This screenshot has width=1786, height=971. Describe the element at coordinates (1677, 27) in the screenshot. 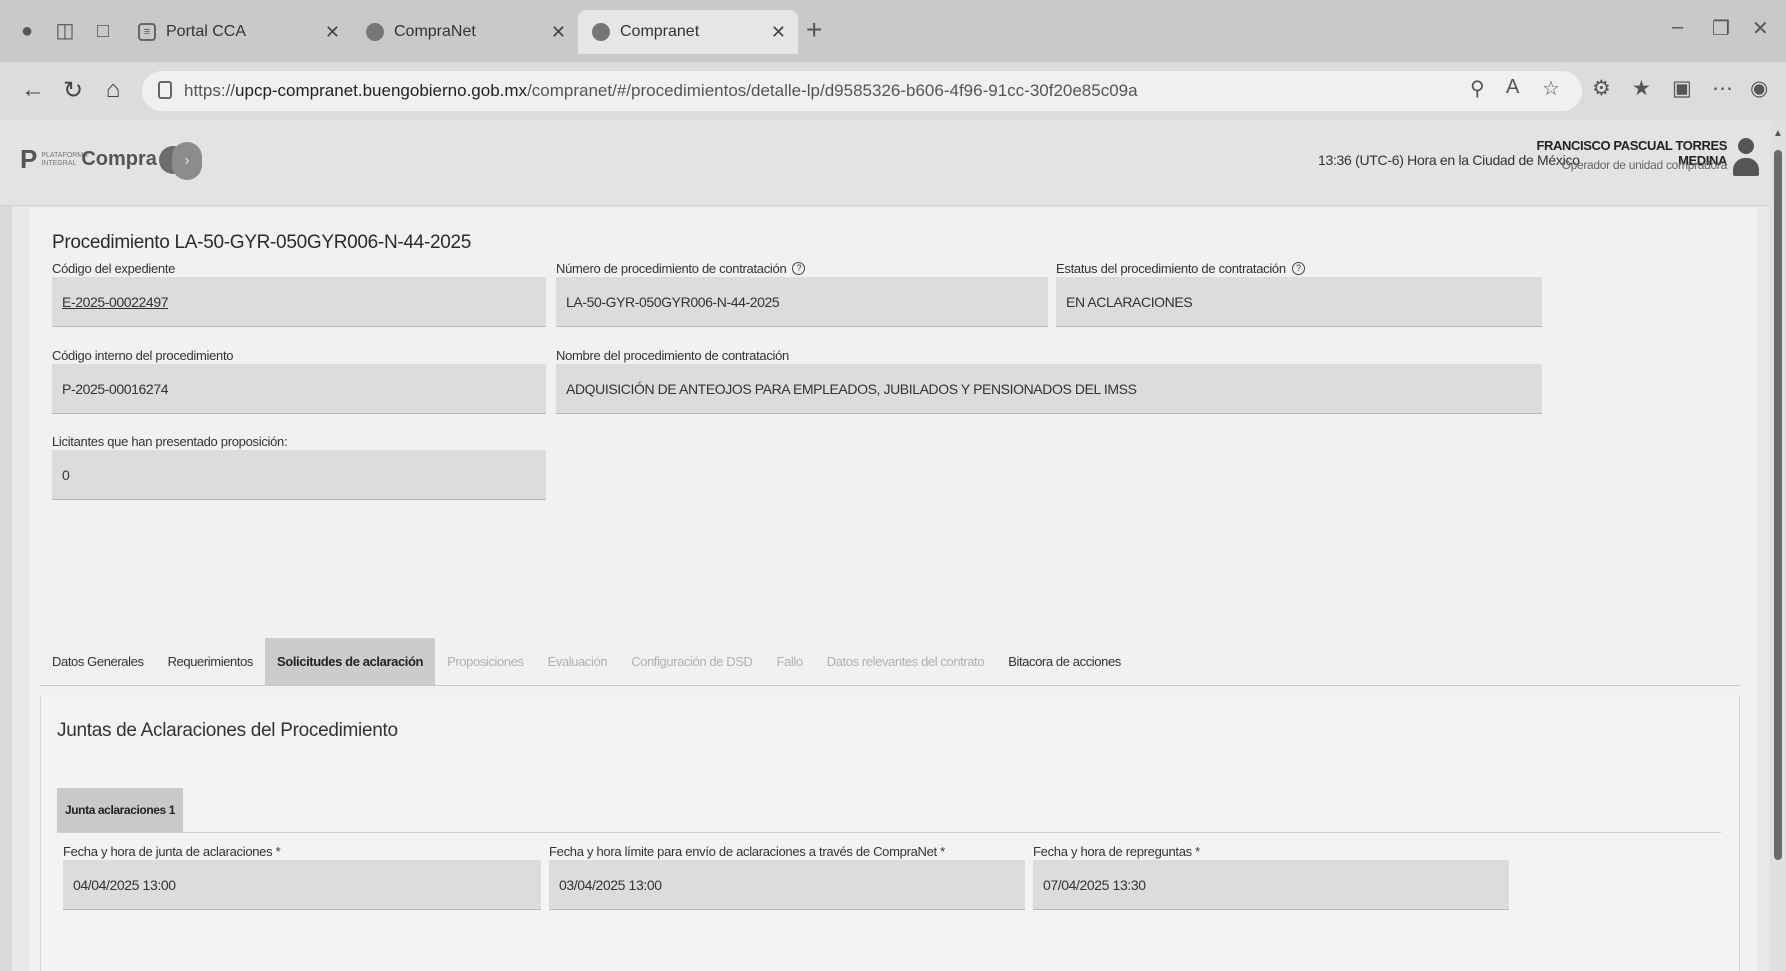

I see `minimize-icon: –` at that location.